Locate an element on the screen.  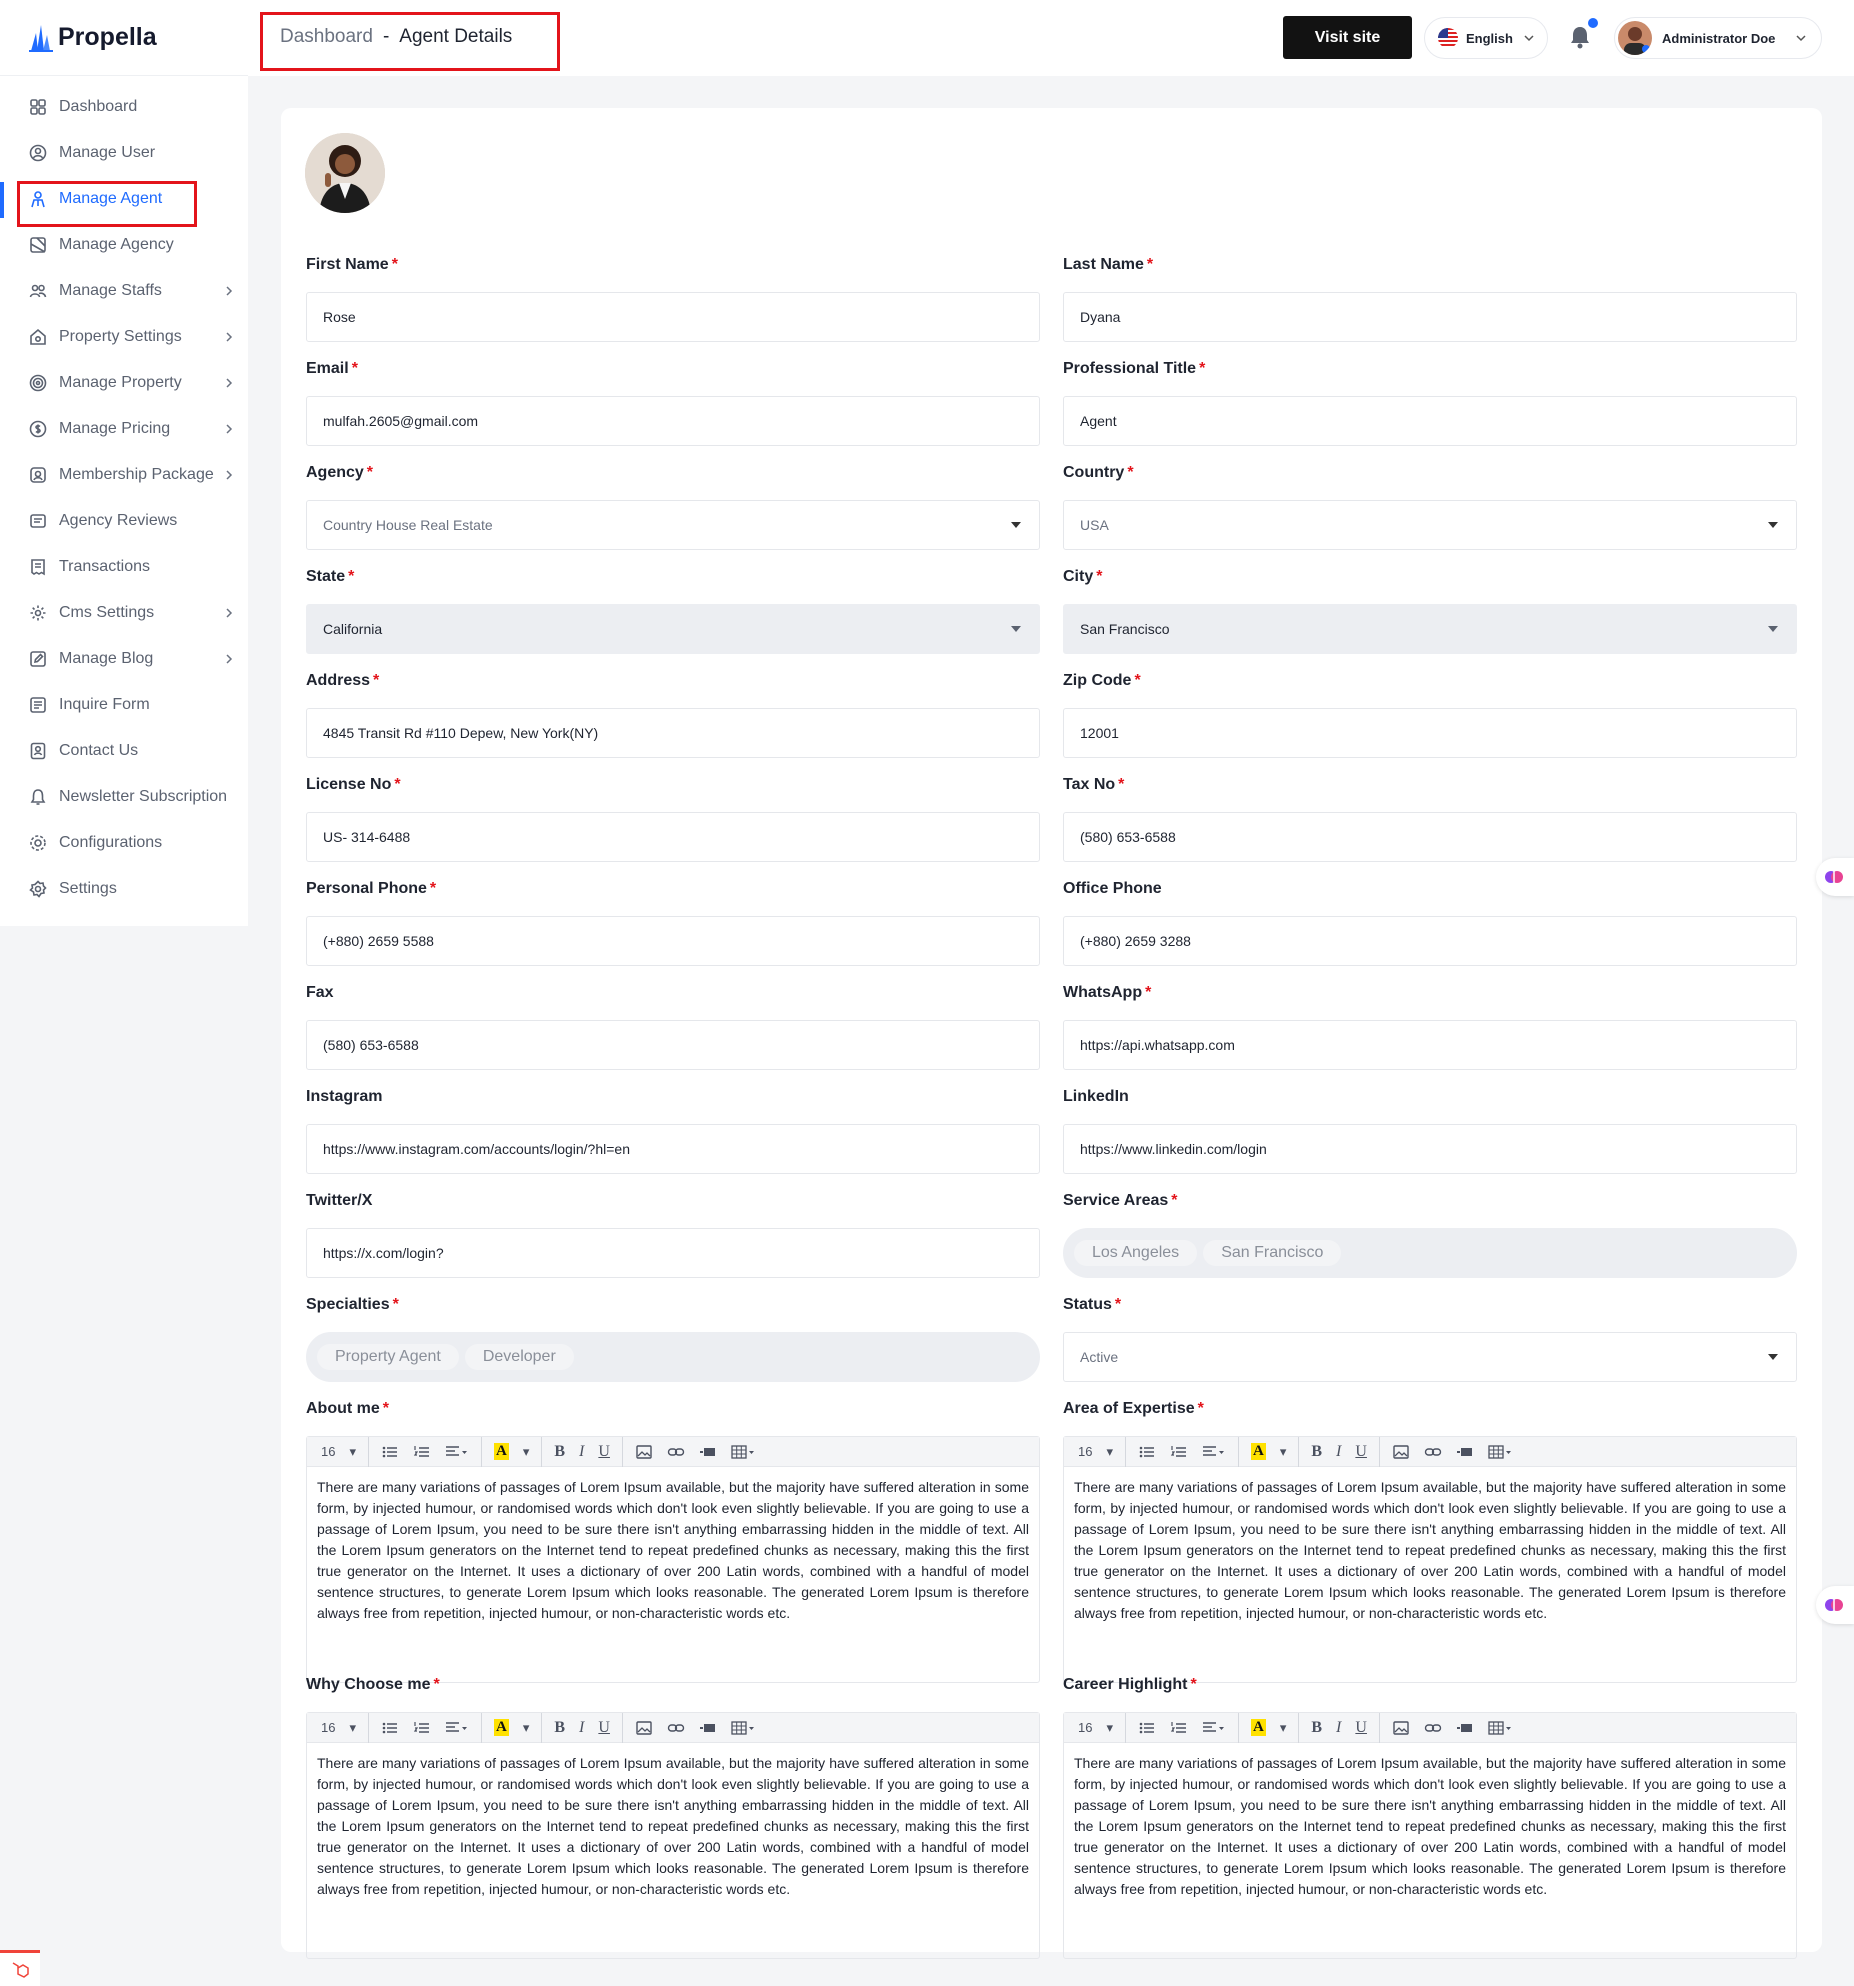
laravel-debug-widget is located at coordinates (20, 1968).